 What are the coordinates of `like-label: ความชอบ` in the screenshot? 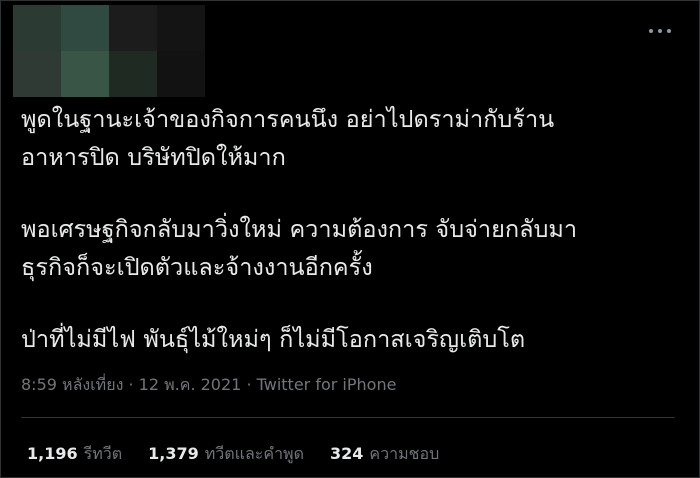 It's located at (404, 453).